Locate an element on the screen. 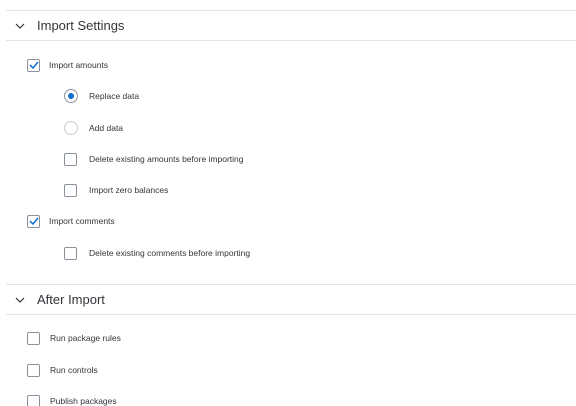 The width and height of the screenshot is (576, 406). import-zero-balances-checkbox is located at coordinates (70, 190).